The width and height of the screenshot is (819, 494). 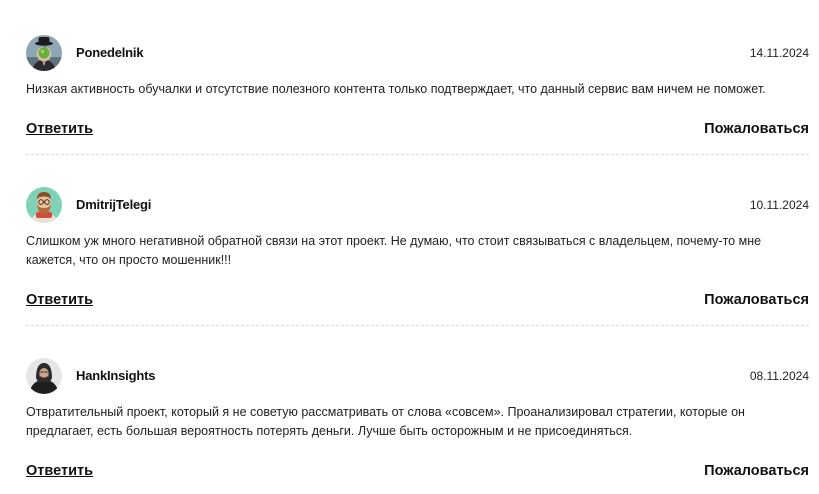 What do you see at coordinates (114, 204) in the screenshot?
I see `comment-username: DmitrijTelegi` at bounding box center [114, 204].